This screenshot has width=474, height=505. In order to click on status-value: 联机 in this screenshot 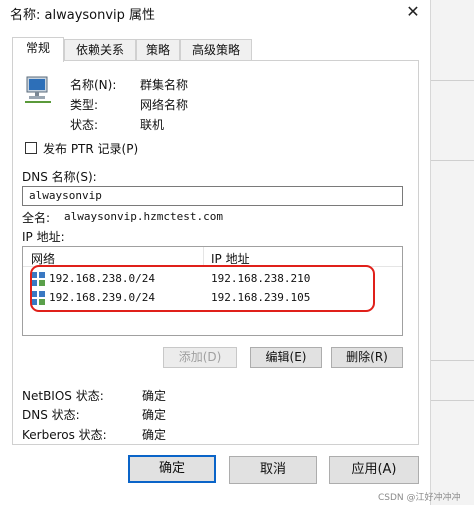, I will do `click(152, 125)`.